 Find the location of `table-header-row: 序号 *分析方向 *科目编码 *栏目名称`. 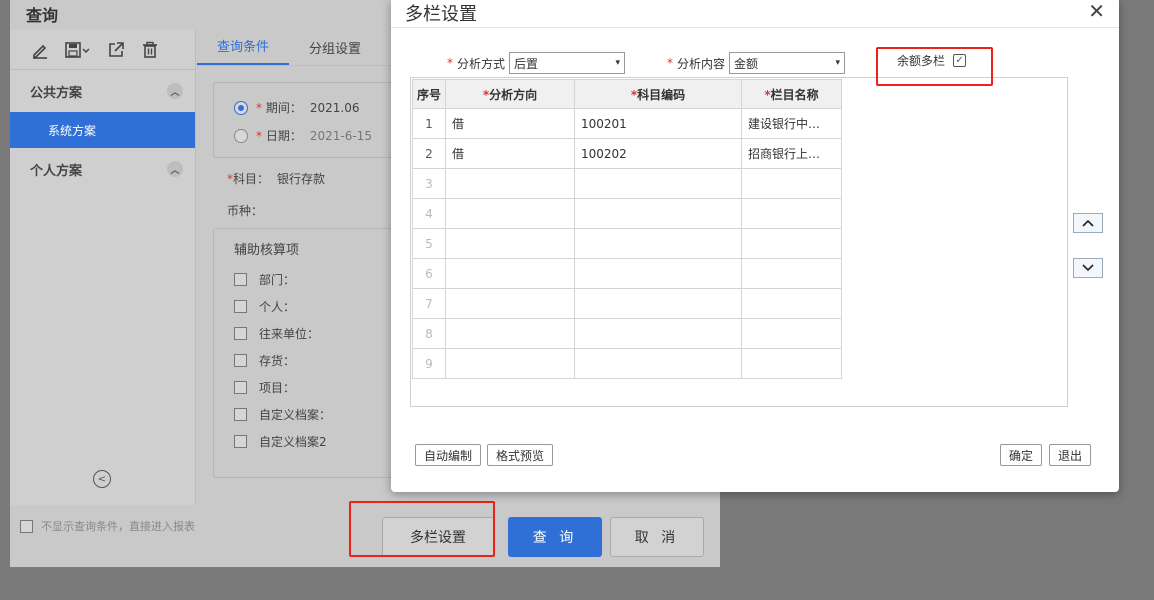

table-header-row: 序号 *分析方向 *科目编码 *栏目名称 is located at coordinates (627, 94).